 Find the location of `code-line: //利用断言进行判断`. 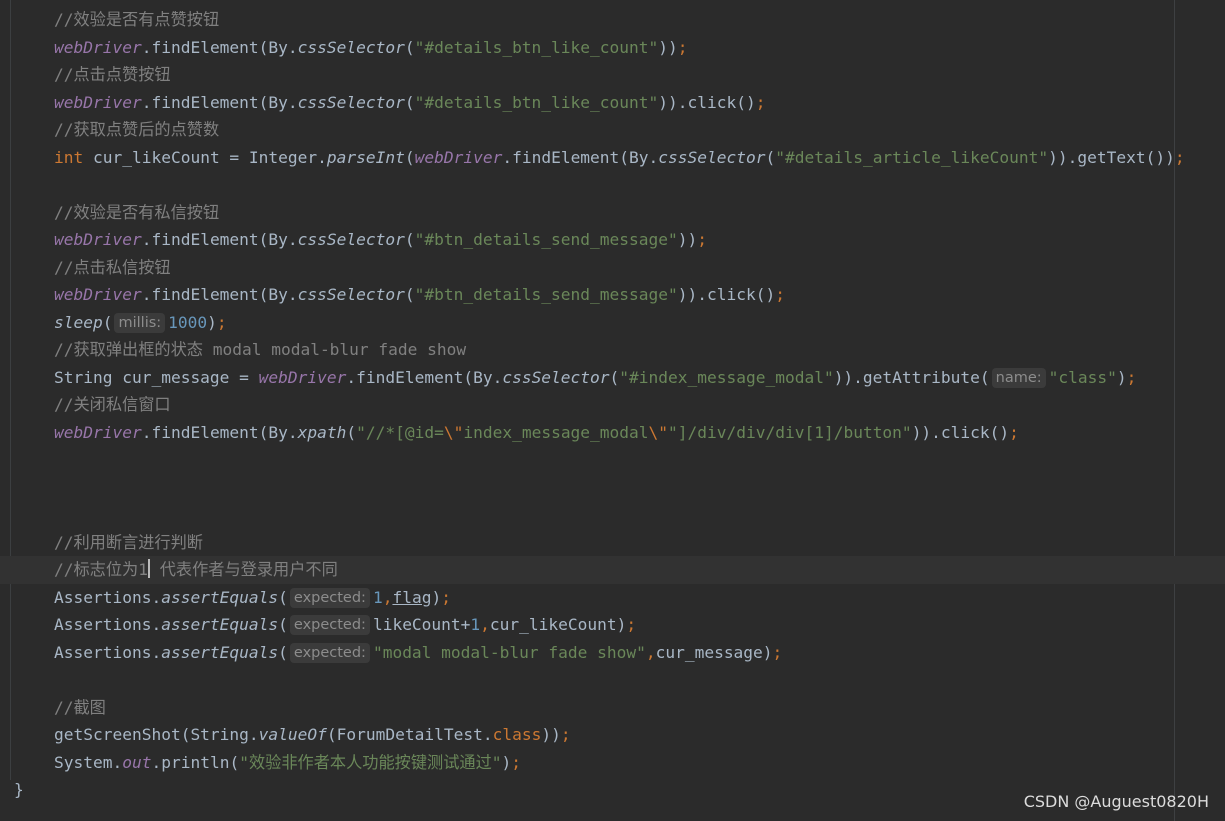

code-line: //利用断言进行判断 is located at coordinates (612, 543).